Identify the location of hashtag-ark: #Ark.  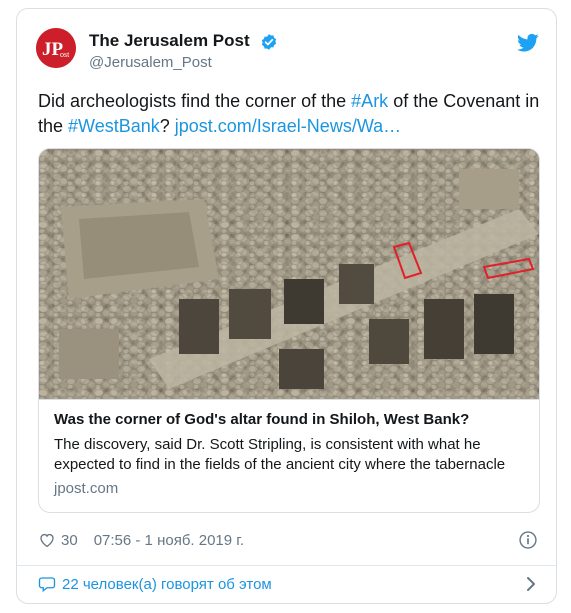
(369, 101).